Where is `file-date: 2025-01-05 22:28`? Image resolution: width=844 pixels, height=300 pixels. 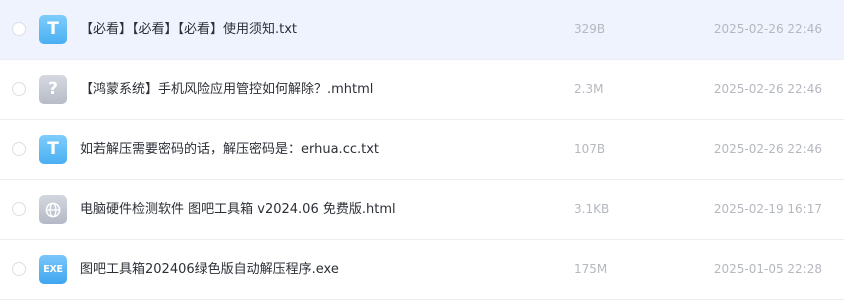
file-date: 2025-01-05 22:28 is located at coordinates (767, 269).